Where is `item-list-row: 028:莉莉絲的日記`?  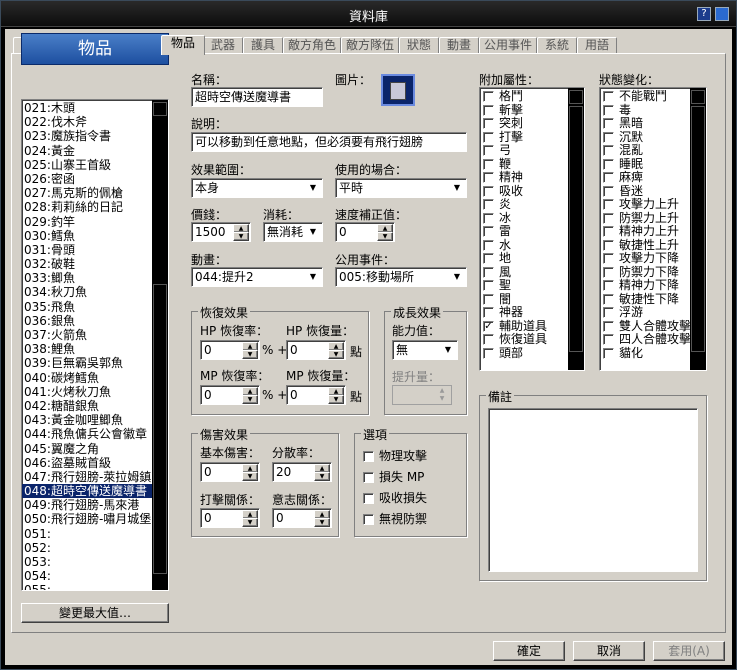
item-list-row: 028:莉莉絲的日記 is located at coordinates (95, 207).